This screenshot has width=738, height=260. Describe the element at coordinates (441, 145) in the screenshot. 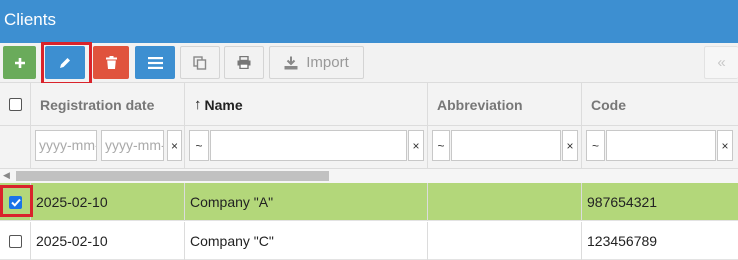

I see `abbreviation-filter-operator: ~` at that location.